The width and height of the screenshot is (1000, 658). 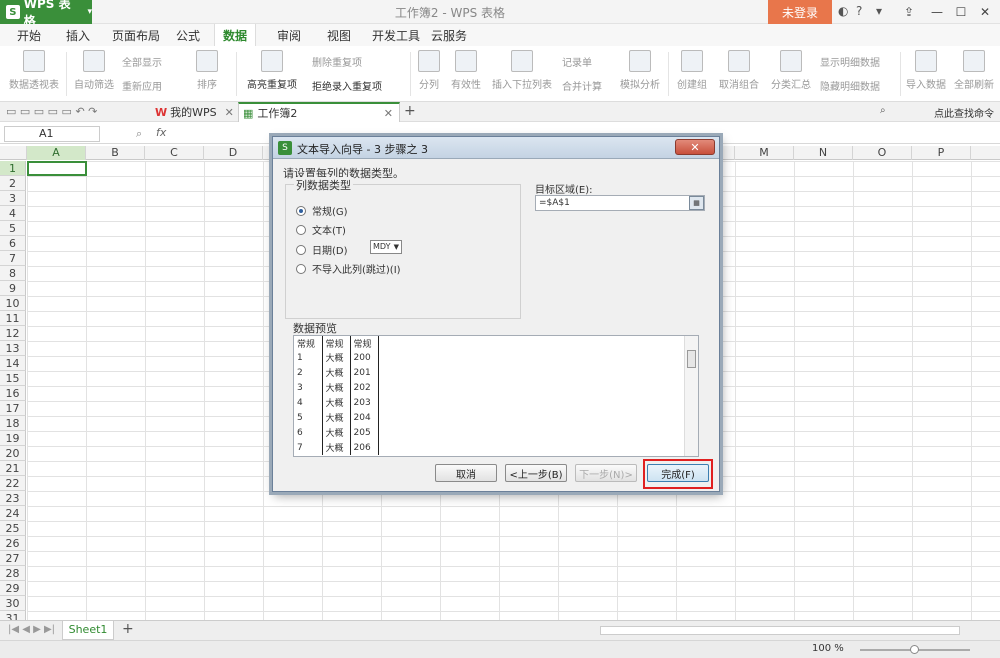 I want to click on preview-scrollbar, so click(x=691, y=396).